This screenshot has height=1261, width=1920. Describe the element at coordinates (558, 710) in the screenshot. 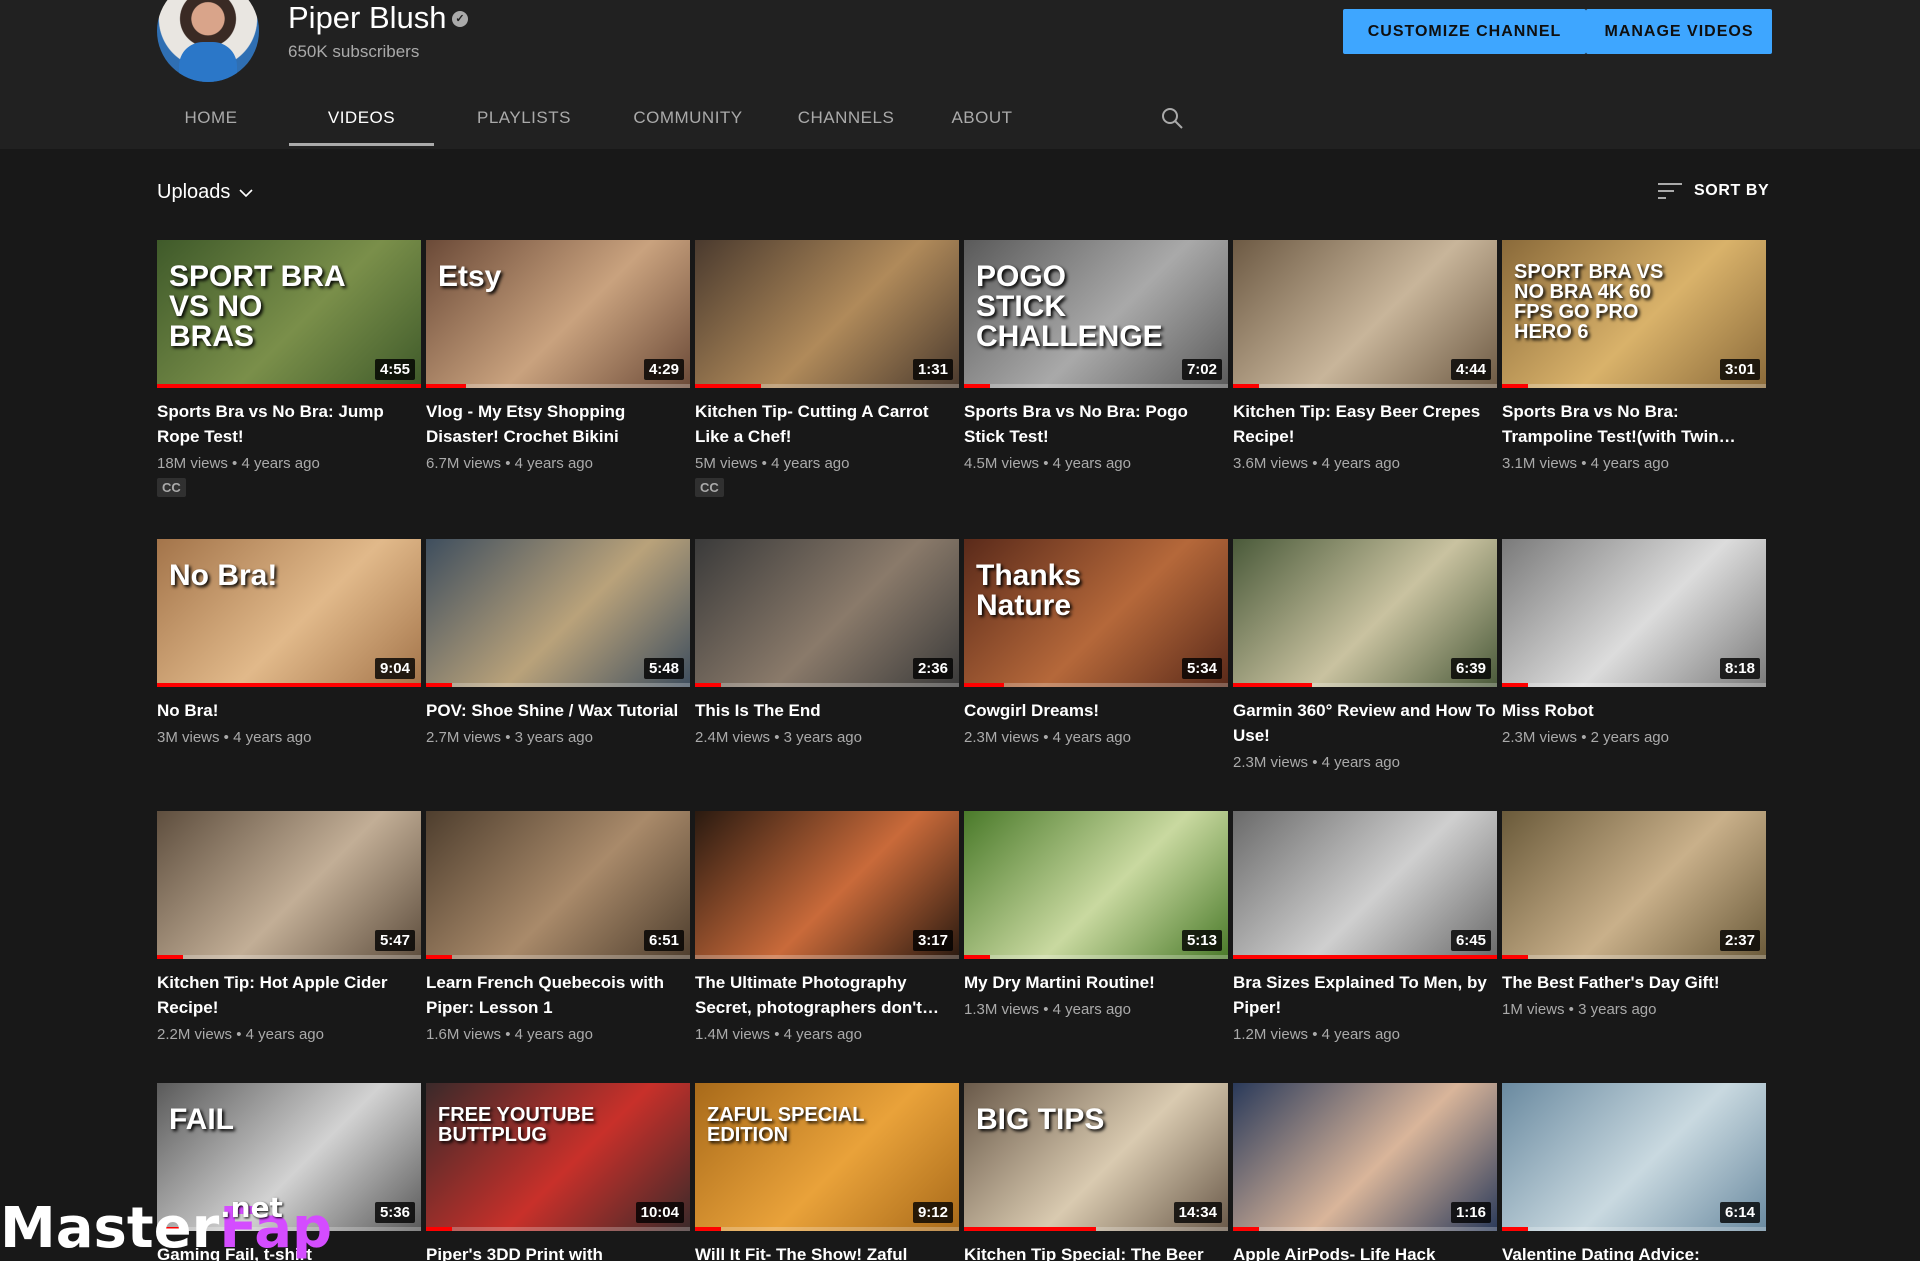

I see `video-title: POV: Shoe Shine / Wax Tutorial` at that location.